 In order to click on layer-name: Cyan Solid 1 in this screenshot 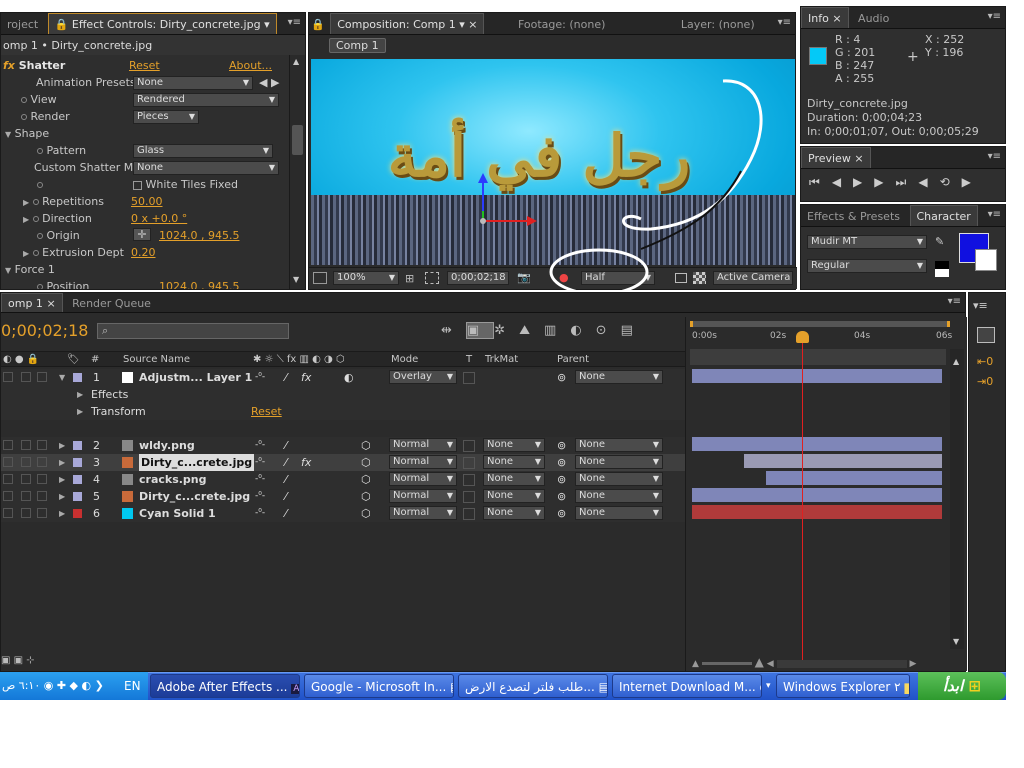, I will do `click(177, 513)`.